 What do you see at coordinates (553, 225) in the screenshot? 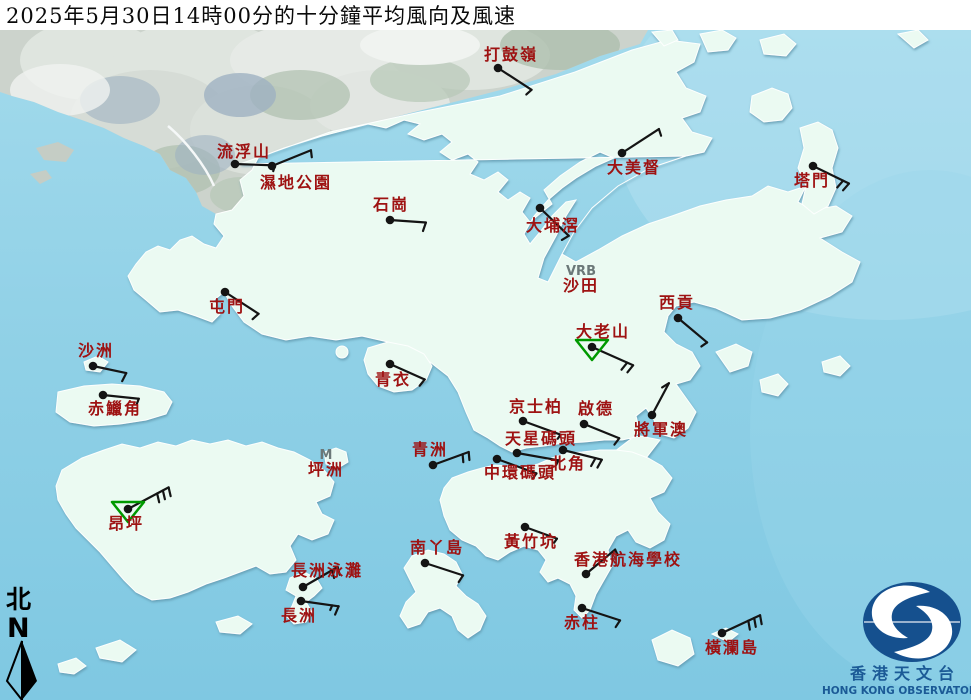
I see `station-label: 大埔滘` at bounding box center [553, 225].